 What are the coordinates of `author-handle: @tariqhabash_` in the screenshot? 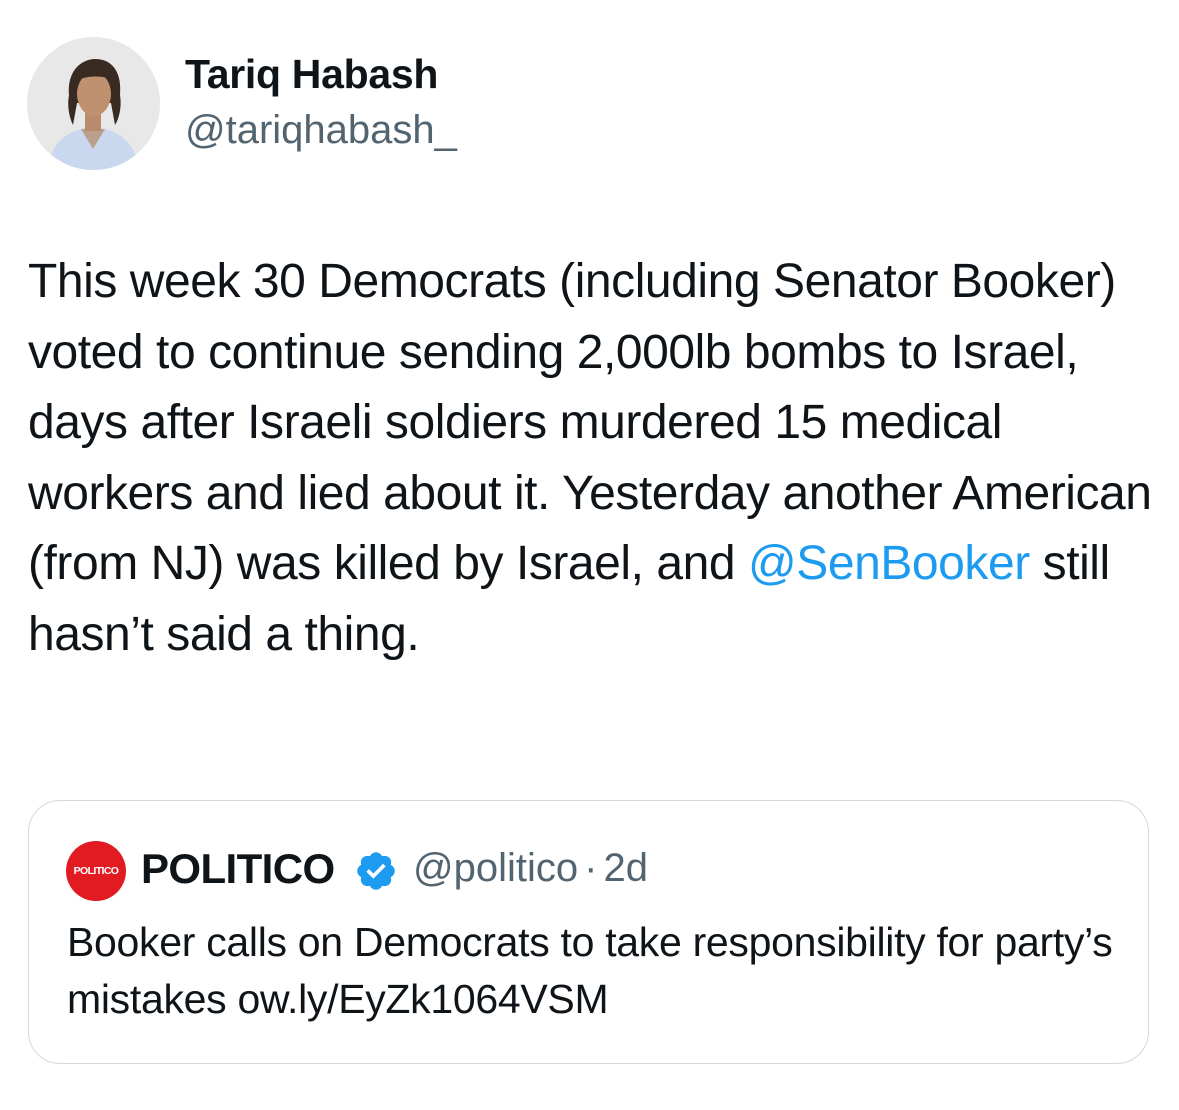 It's located at (321, 130).